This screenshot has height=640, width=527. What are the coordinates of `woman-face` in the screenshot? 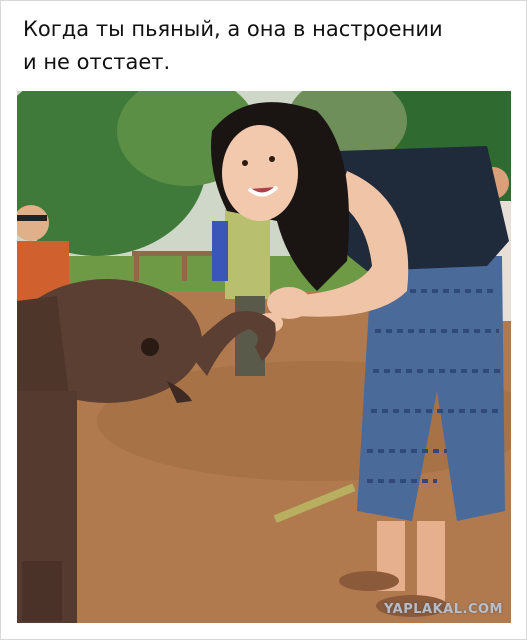 It's located at (260, 173).